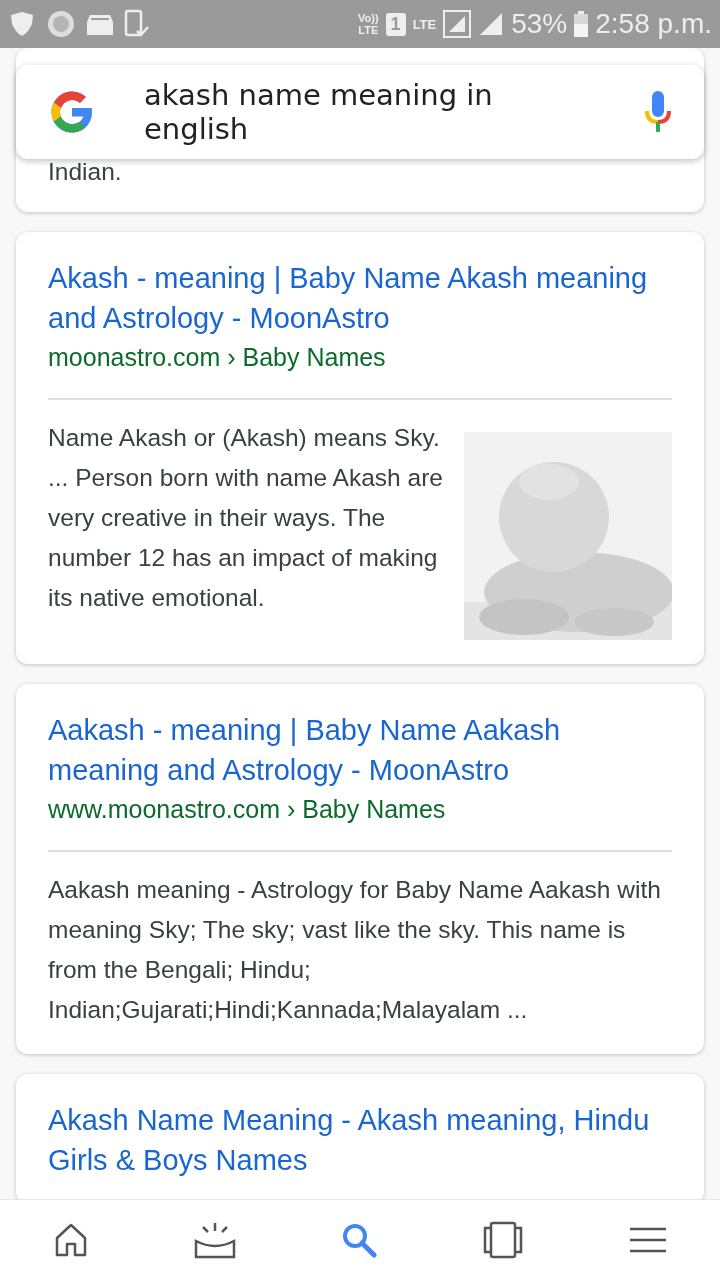  Describe the element at coordinates (658, 112) in the screenshot. I see `microphone-icon` at that location.